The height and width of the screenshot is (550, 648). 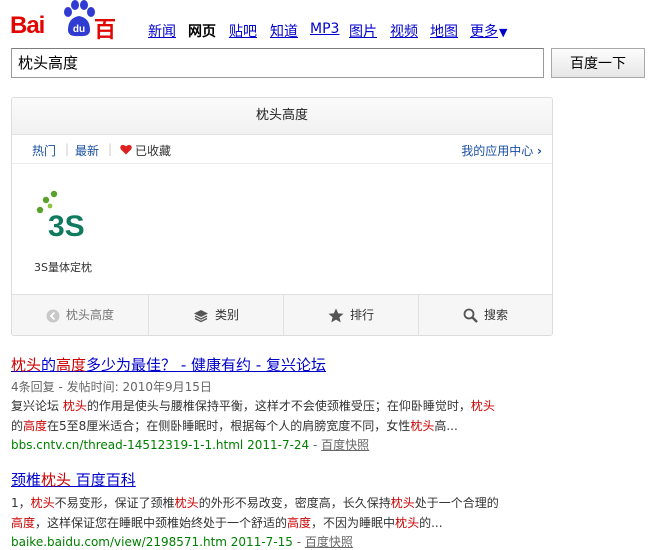 I want to click on result-desc-text: 复兴论坛, so click(x=37, y=406).